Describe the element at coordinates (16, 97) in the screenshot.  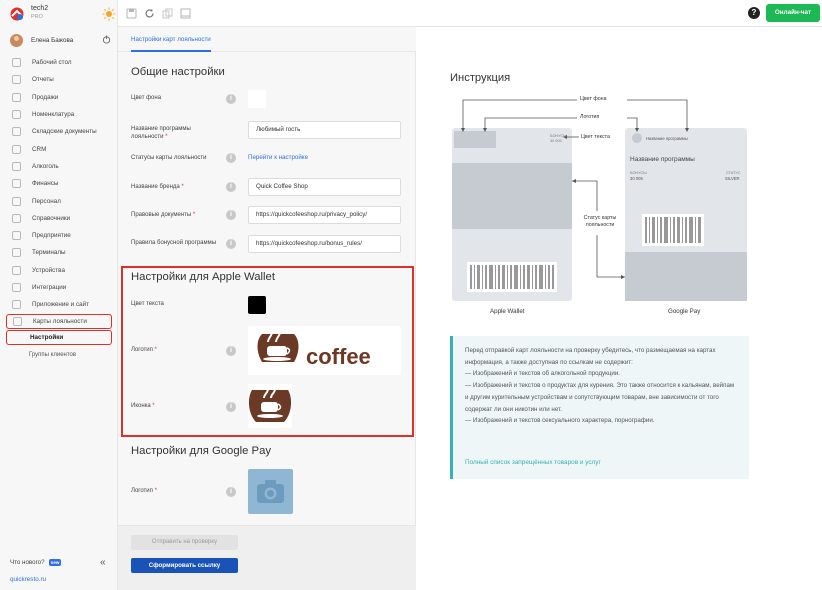
I see `cart-icon` at that location.